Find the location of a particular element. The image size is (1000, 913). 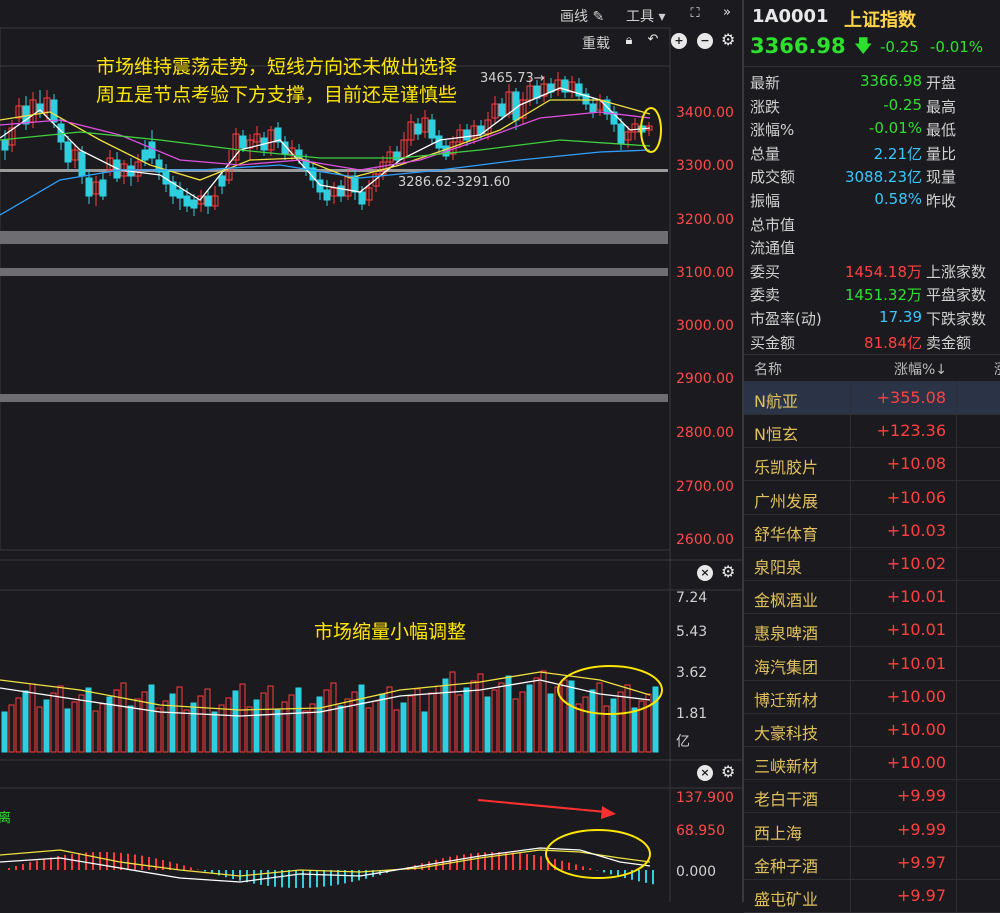

stock-list-row: 惠泉啤酒 +10.01 is located at coordinates (872, 630).